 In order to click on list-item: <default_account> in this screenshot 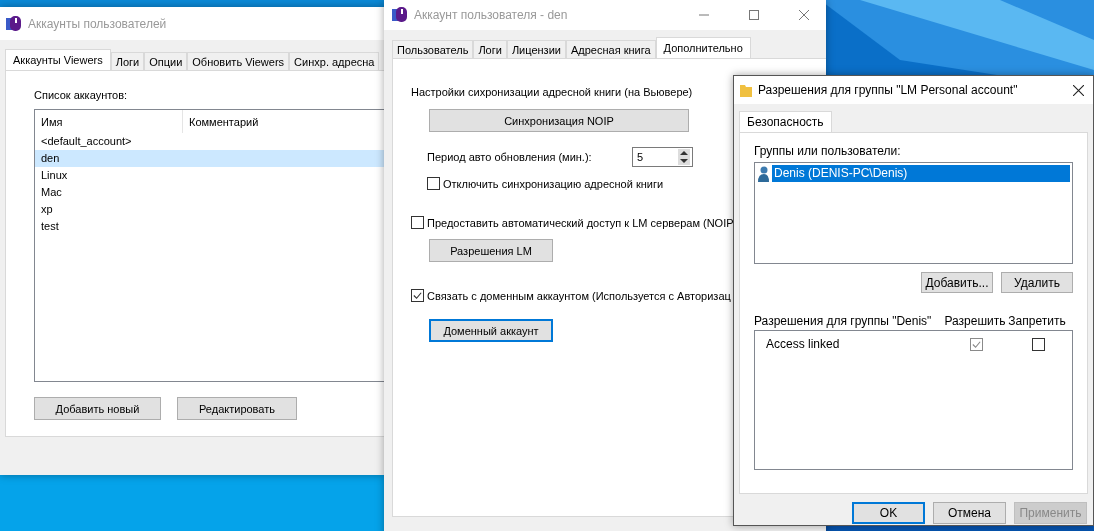, I will do `click(209, 141)`.